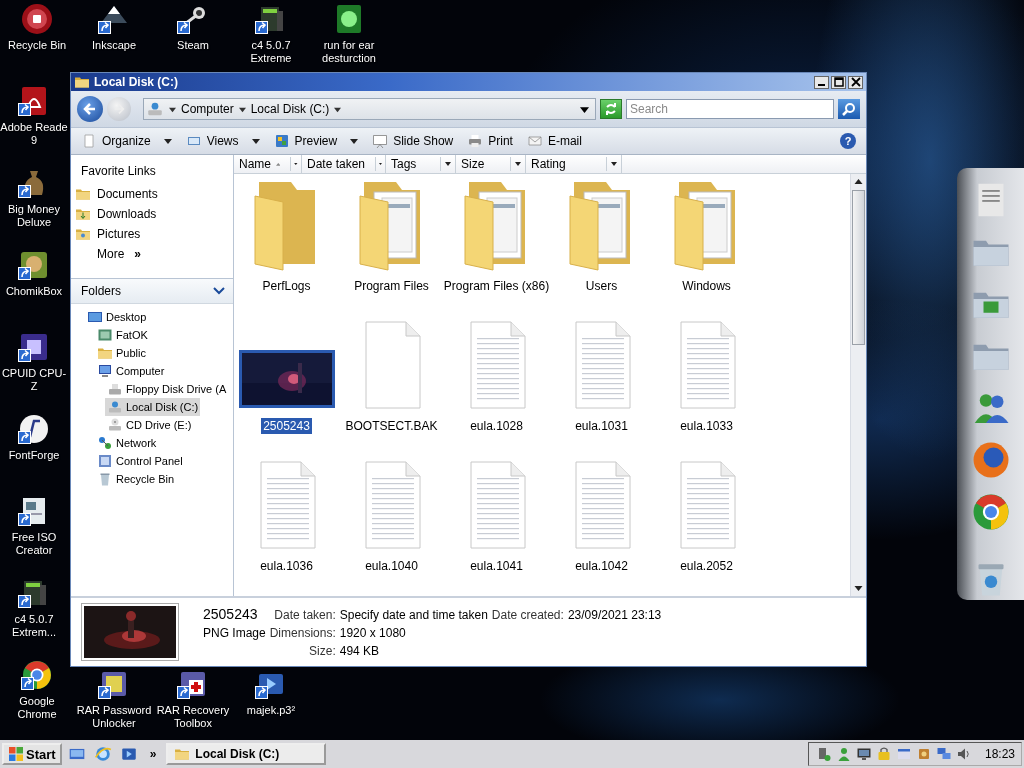 This screenshot has width=1024, height=768. What do you see at coordinates (286, 374) in the screenshot?
I see `file-item: 2505243` at bounding box center [286, 374].